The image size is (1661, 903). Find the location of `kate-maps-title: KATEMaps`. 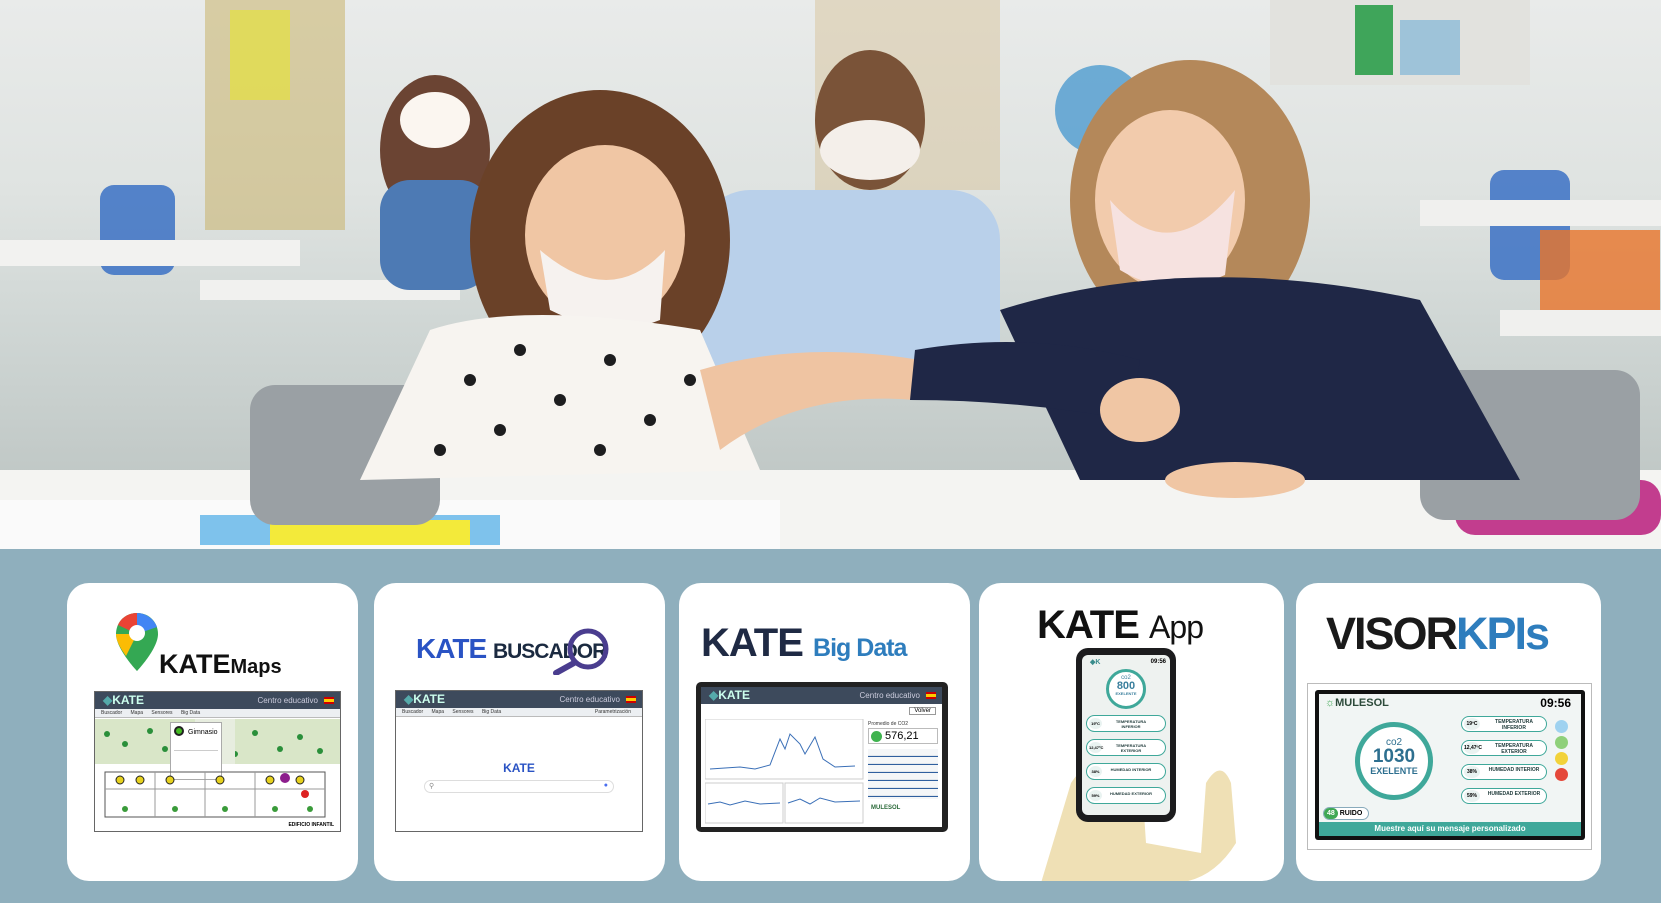

kate-maps-title: KATEMaps is located at coordinates (220, 664).